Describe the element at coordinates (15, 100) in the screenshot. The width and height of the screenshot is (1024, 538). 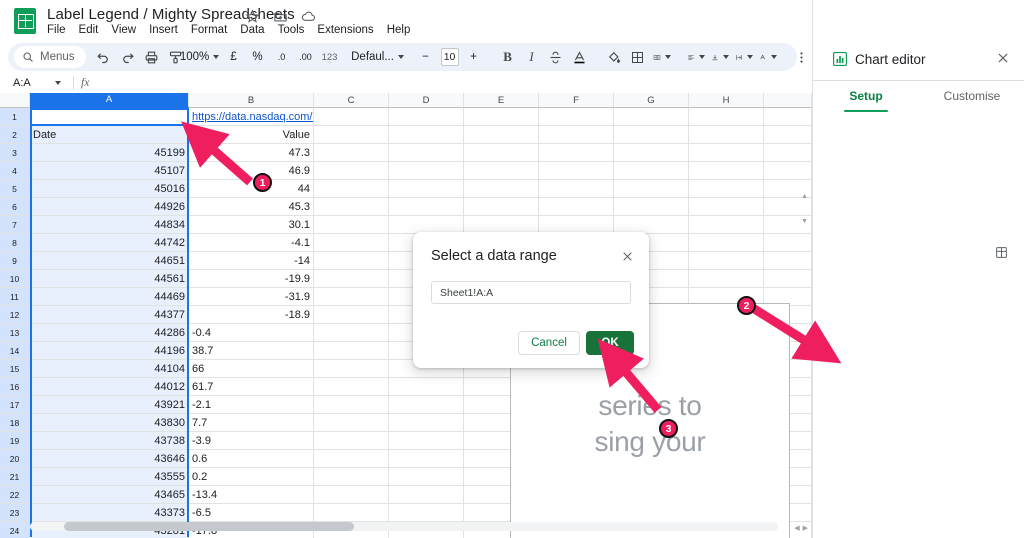
I see `select-all-corner` at that location.